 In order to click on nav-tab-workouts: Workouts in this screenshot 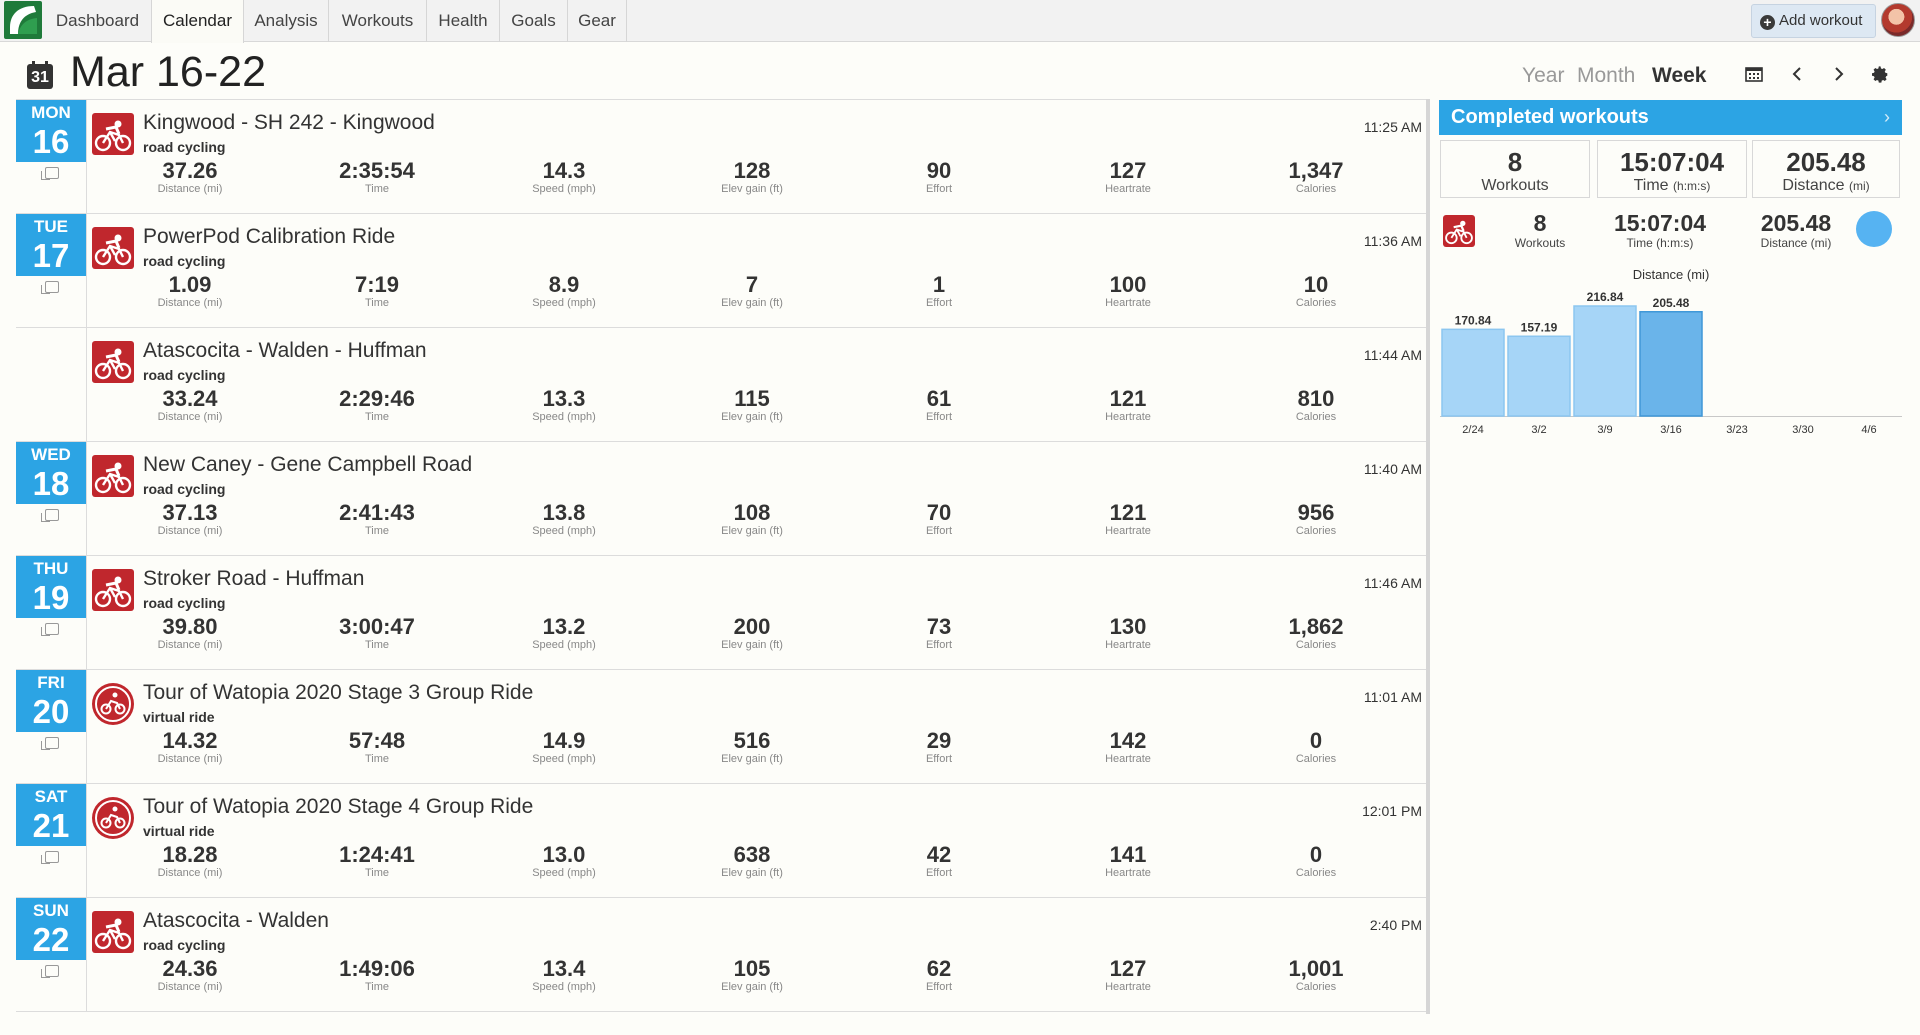, I will do `click(378, 21)`.